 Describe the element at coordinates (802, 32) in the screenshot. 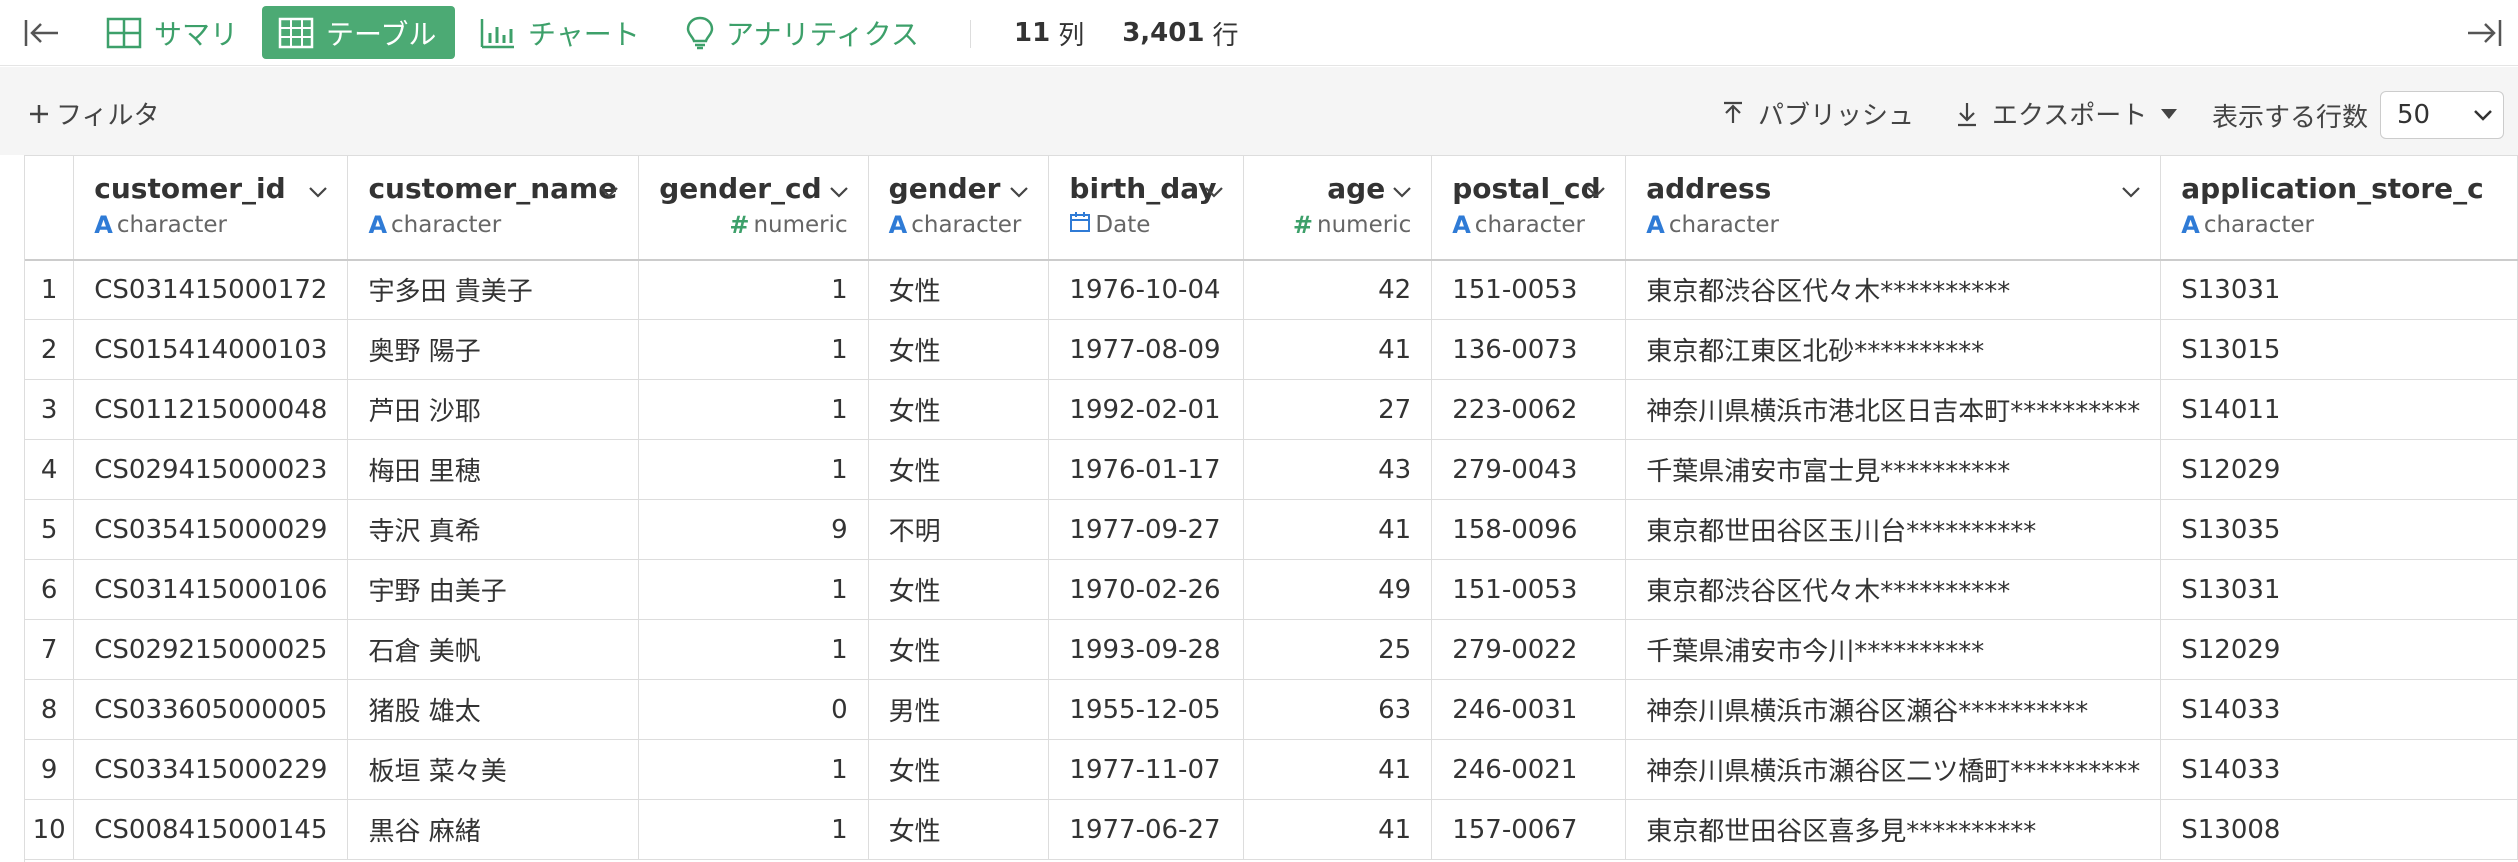

I see `tab-analytics: アナリティクス` at that location.